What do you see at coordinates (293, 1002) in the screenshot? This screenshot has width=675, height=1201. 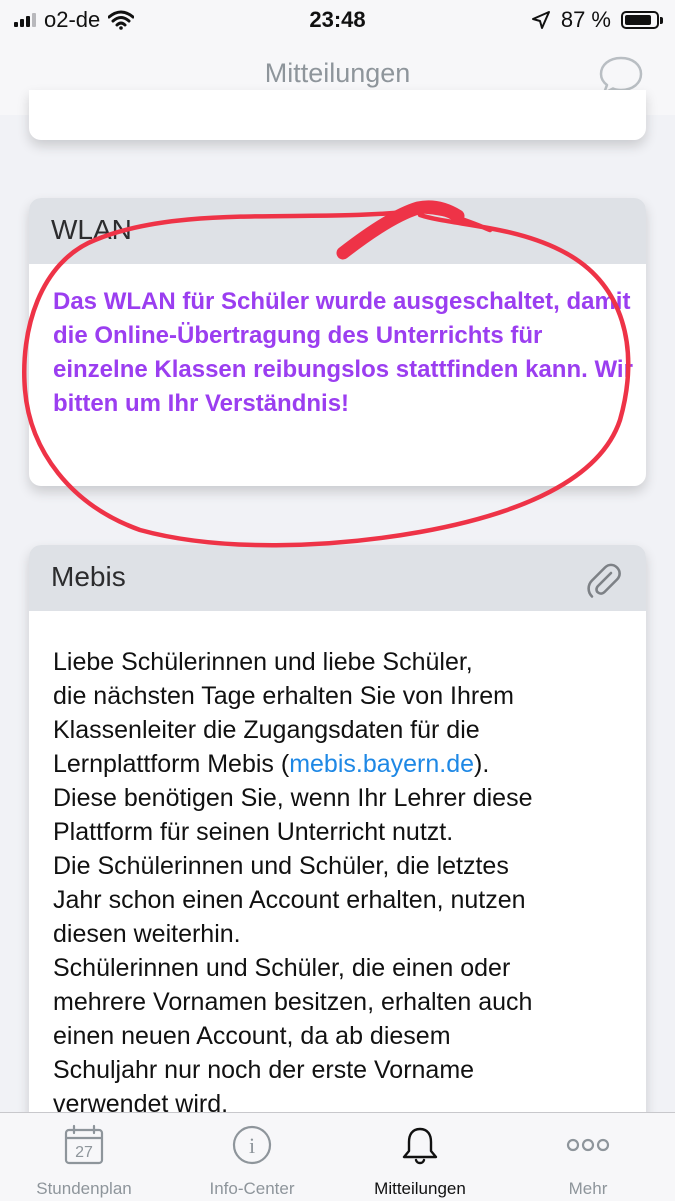 I see `body-line: mehrere Vornamen besitzen, erhalten auch` at bounding box center [293, 1002].